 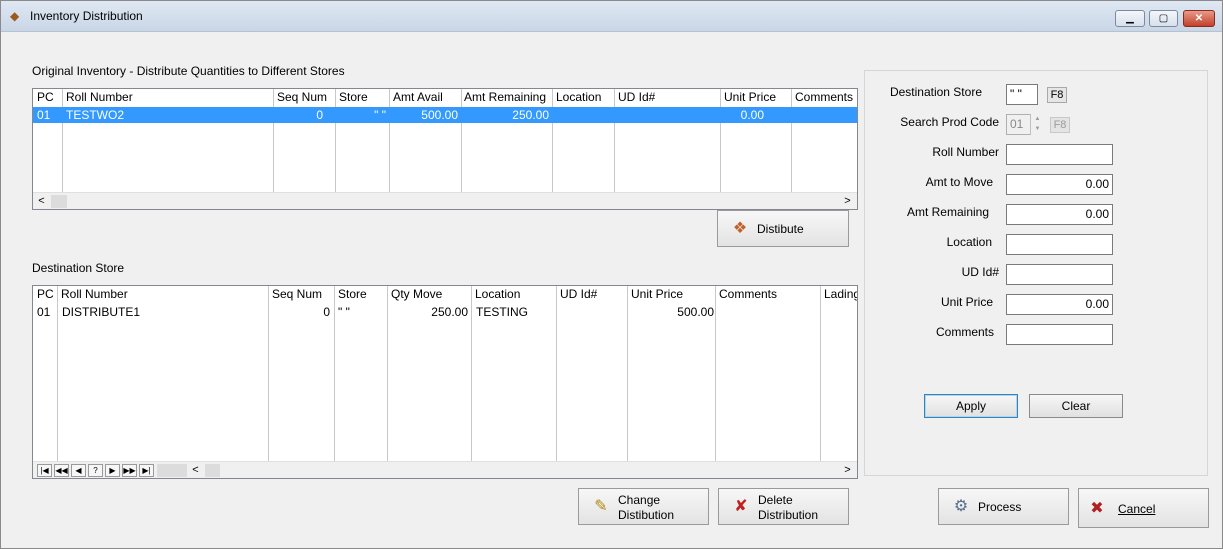 What do you see at coordinates (969, 242) in the screenshot?
I see `location-label: Location` at bounding box center [969, 242].